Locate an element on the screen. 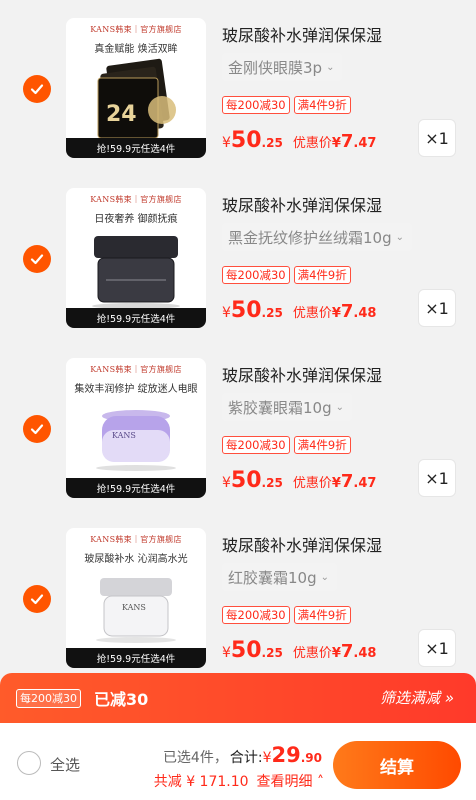 The width and height of the screenshot is (476, 800). saved-total: 共减 ¥ 171.10 is located at coordinates (201, 782).